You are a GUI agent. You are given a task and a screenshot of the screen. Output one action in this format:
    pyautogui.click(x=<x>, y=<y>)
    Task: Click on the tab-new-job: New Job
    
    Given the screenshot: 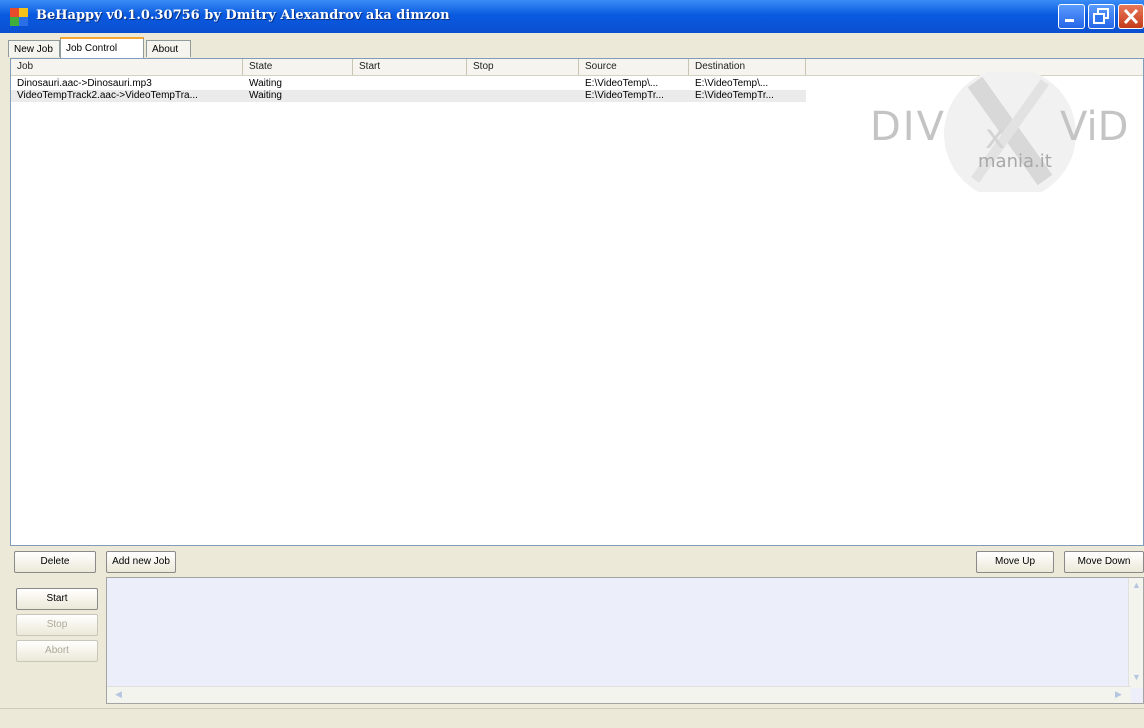 What is the action you would take?
    pyautogui.click(x=34, y=48)
    